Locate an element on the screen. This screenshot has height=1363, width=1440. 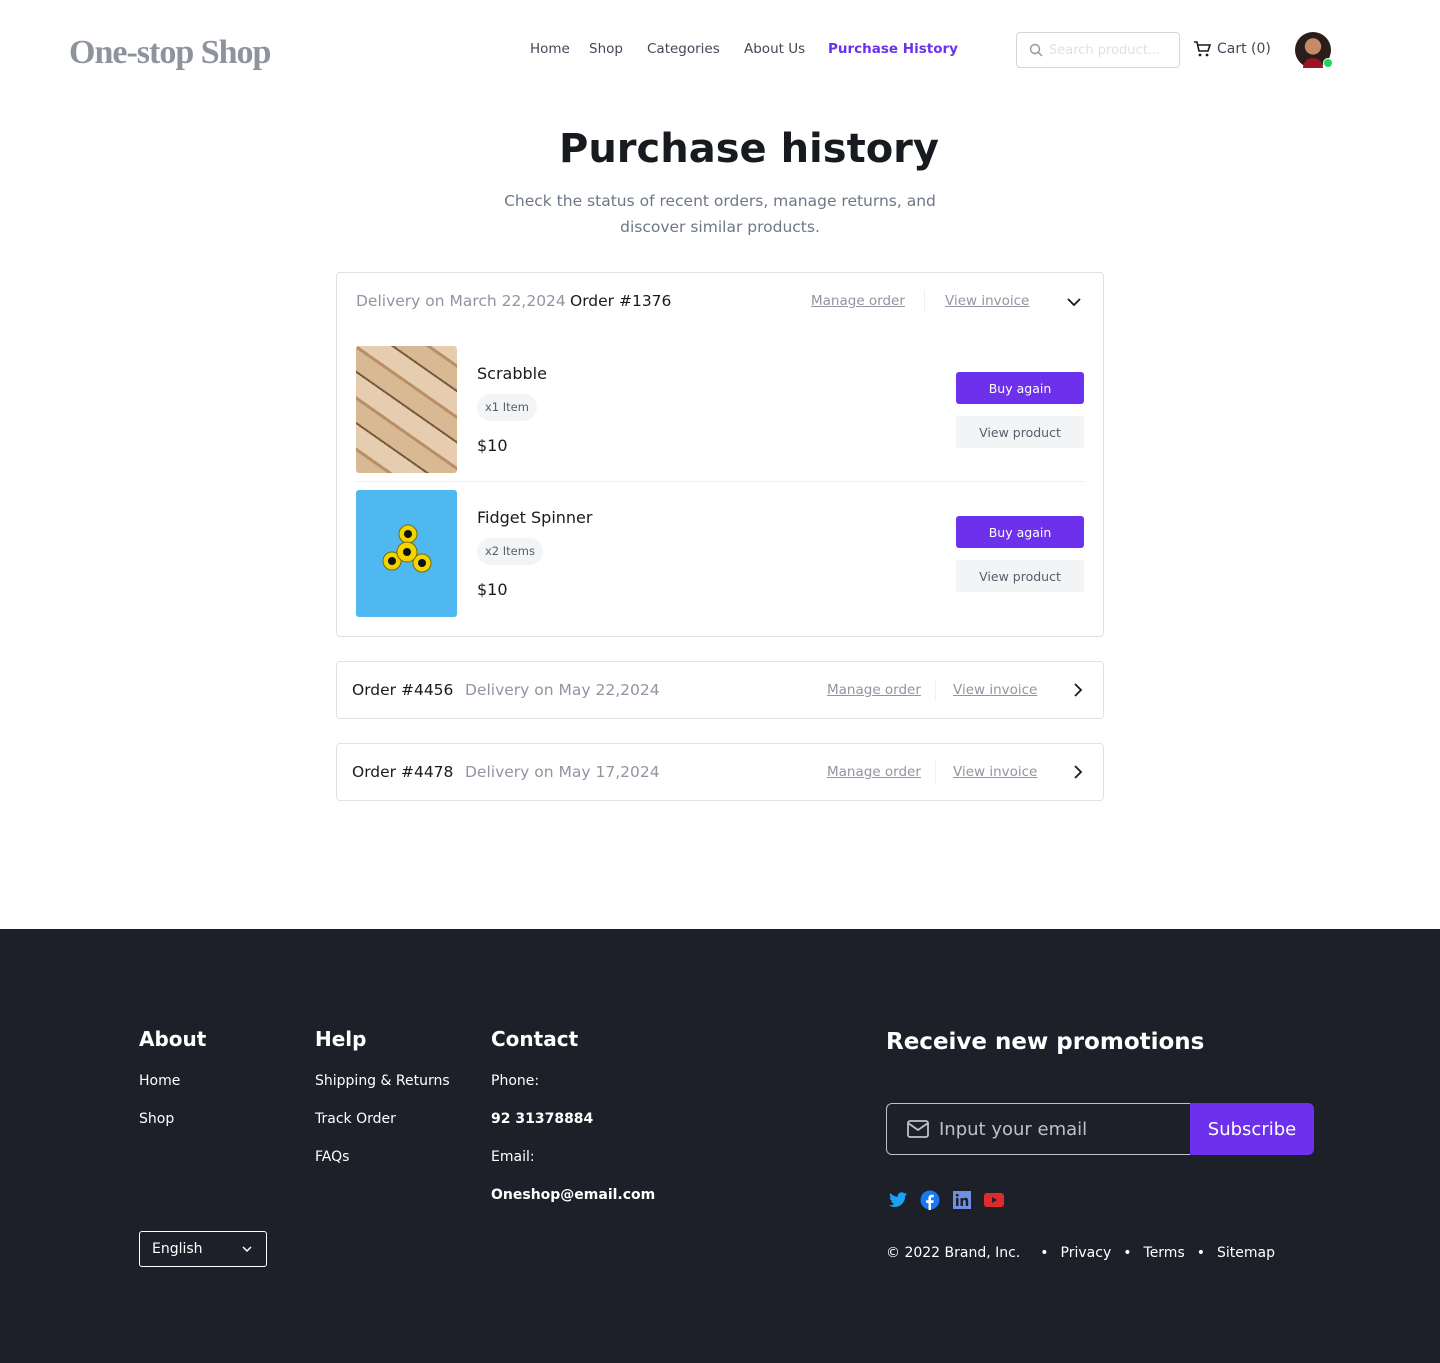
cart-button: Cart (0) is located at coordinates (1232, 49).